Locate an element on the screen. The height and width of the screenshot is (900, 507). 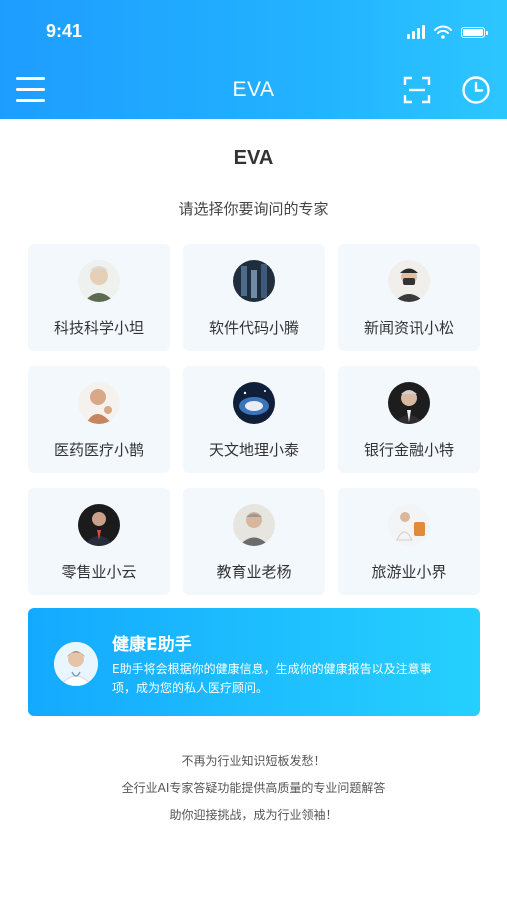
expert-card-retail: 零售业小云 is located at coordinates (99, 541).